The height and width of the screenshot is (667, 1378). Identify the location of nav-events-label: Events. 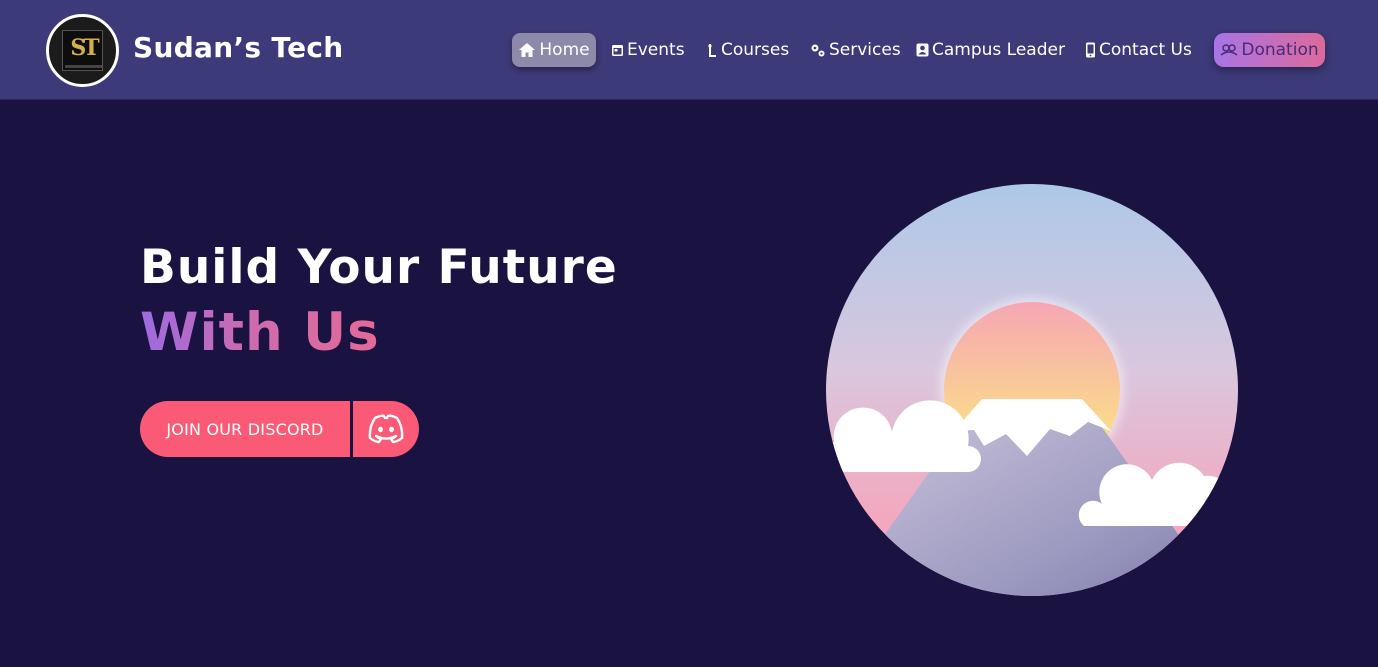
(656, 50).